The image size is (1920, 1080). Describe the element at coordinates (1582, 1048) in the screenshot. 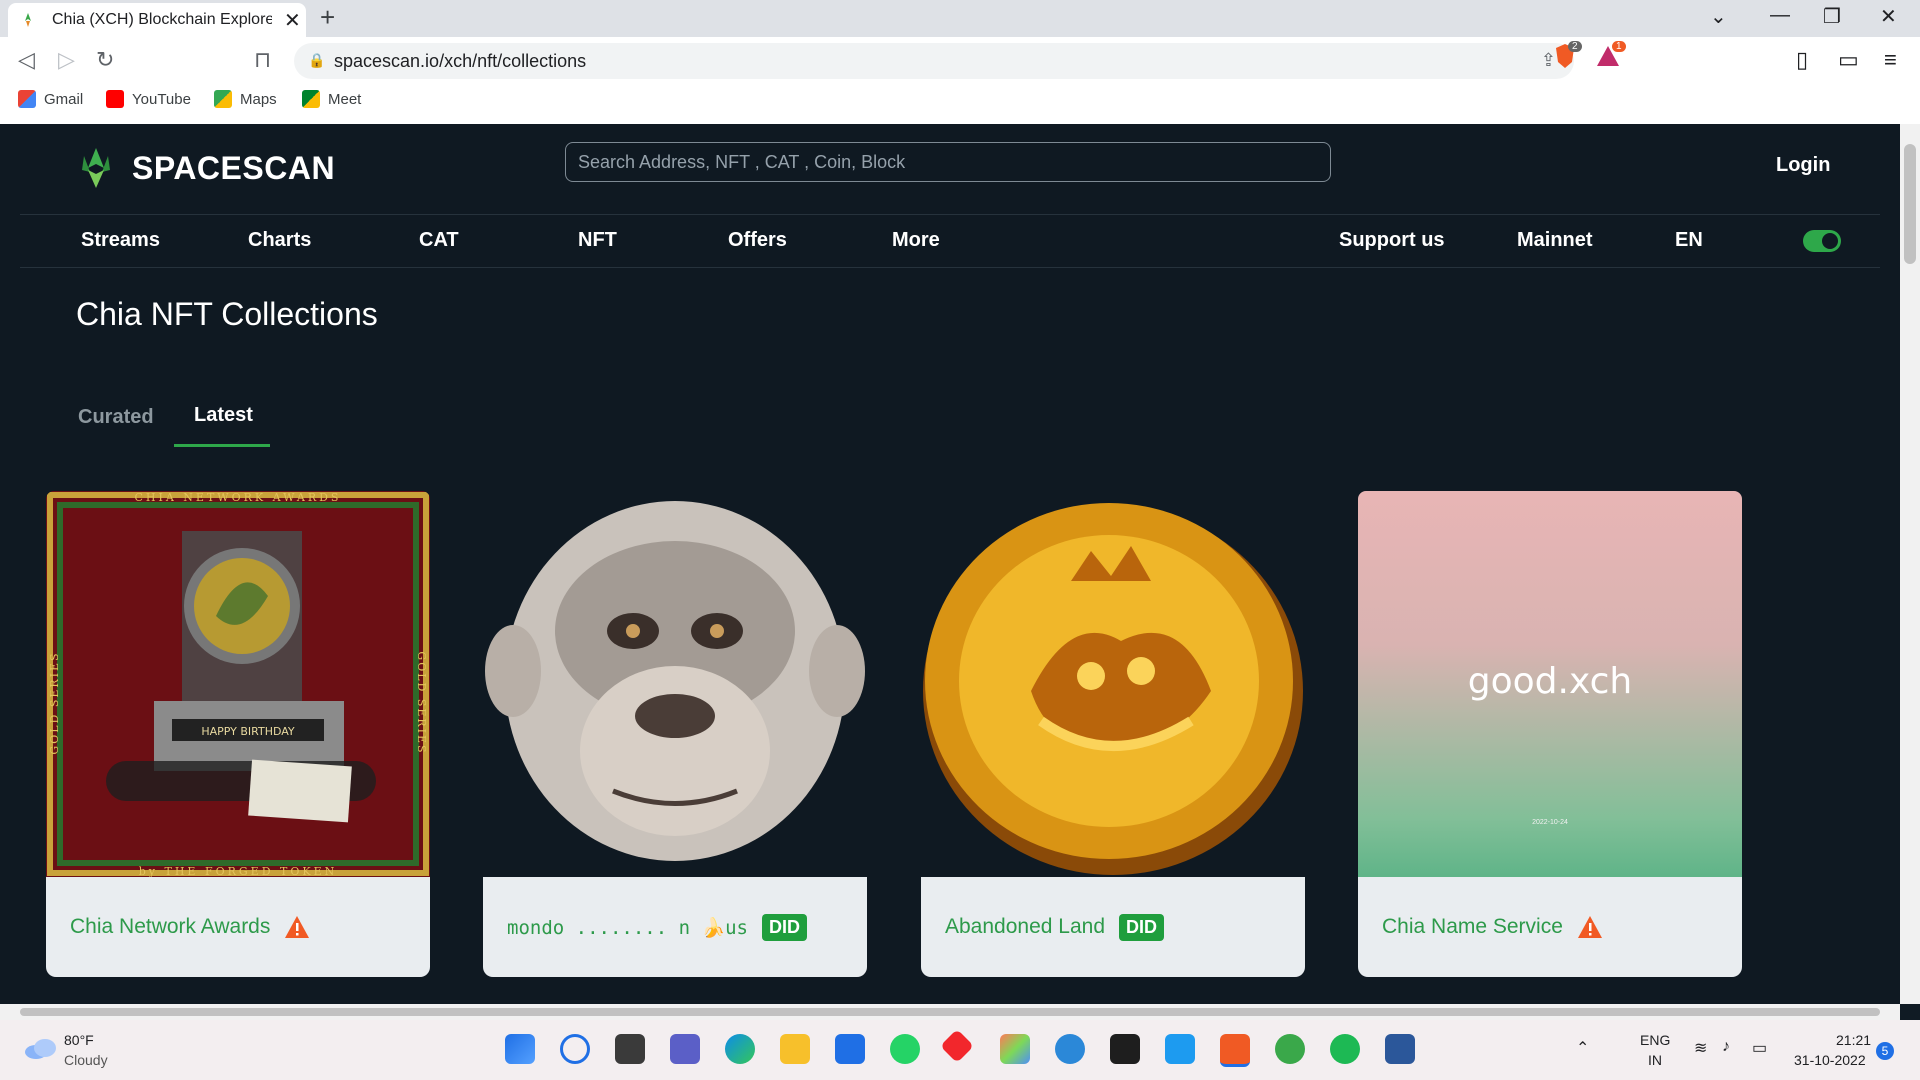

I see `tray-chevron-icon: ⌃` at that location.